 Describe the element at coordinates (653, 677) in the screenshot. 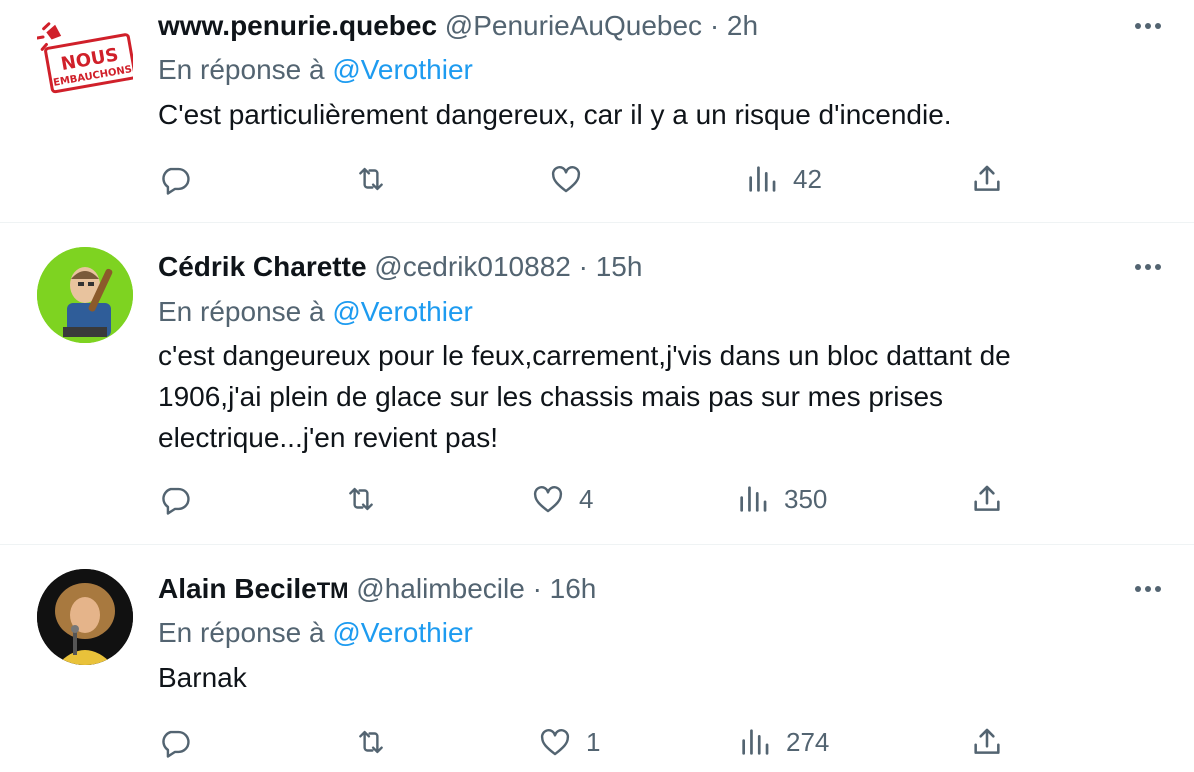

I see `tweet-text: Barnak` at that location.